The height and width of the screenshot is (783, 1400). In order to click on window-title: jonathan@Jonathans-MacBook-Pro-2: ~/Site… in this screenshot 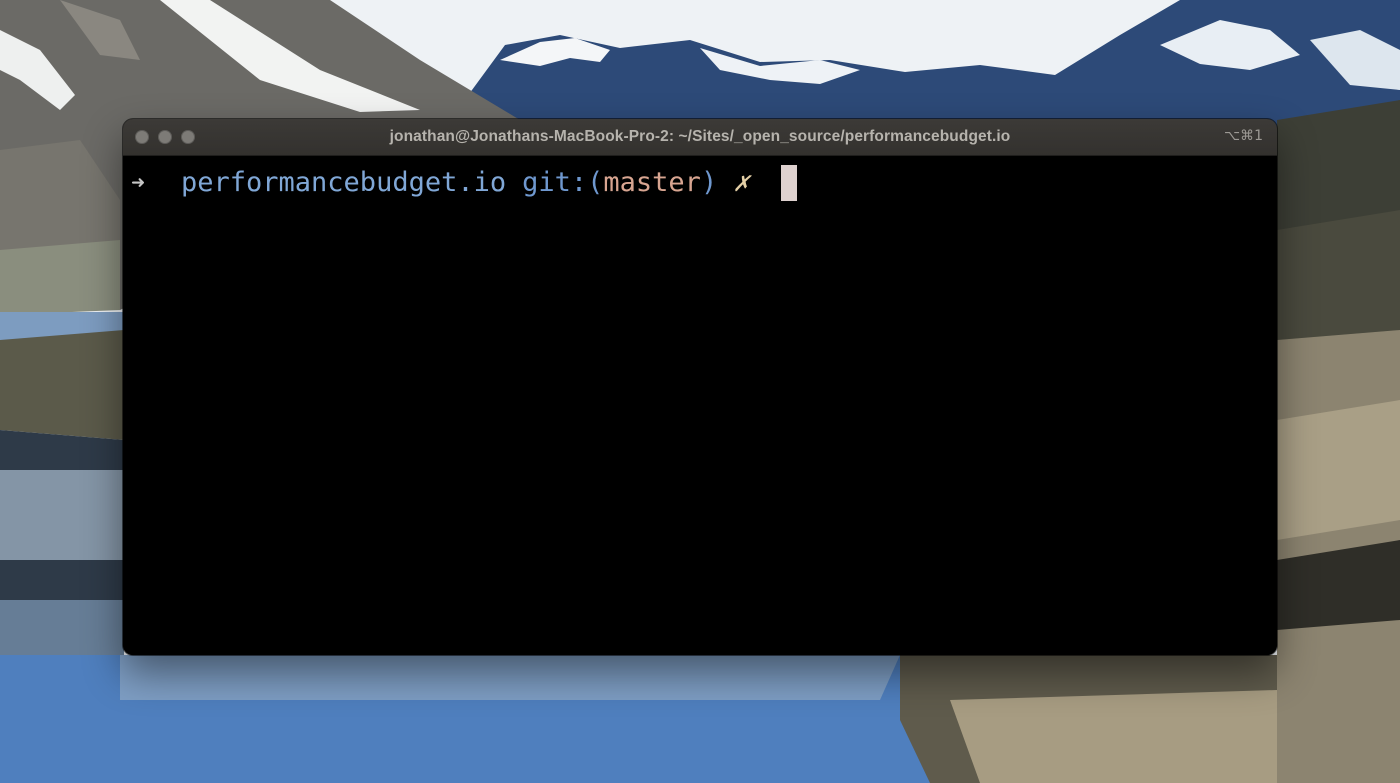, I will do `click(700, 136)`.